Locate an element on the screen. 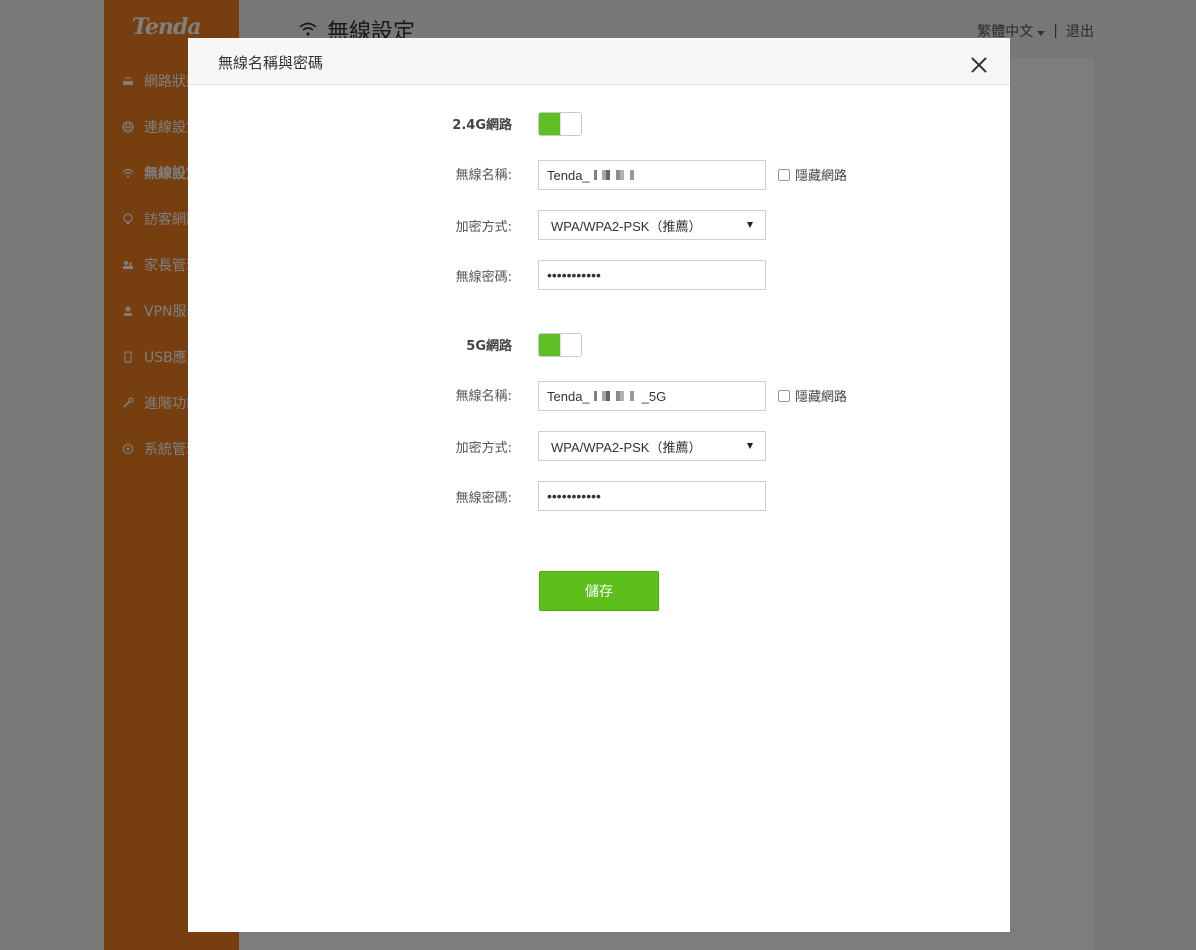 The image size is (1196, 950). band24-ssid-label: 無線名稱: is located at coordinates (483, 175).